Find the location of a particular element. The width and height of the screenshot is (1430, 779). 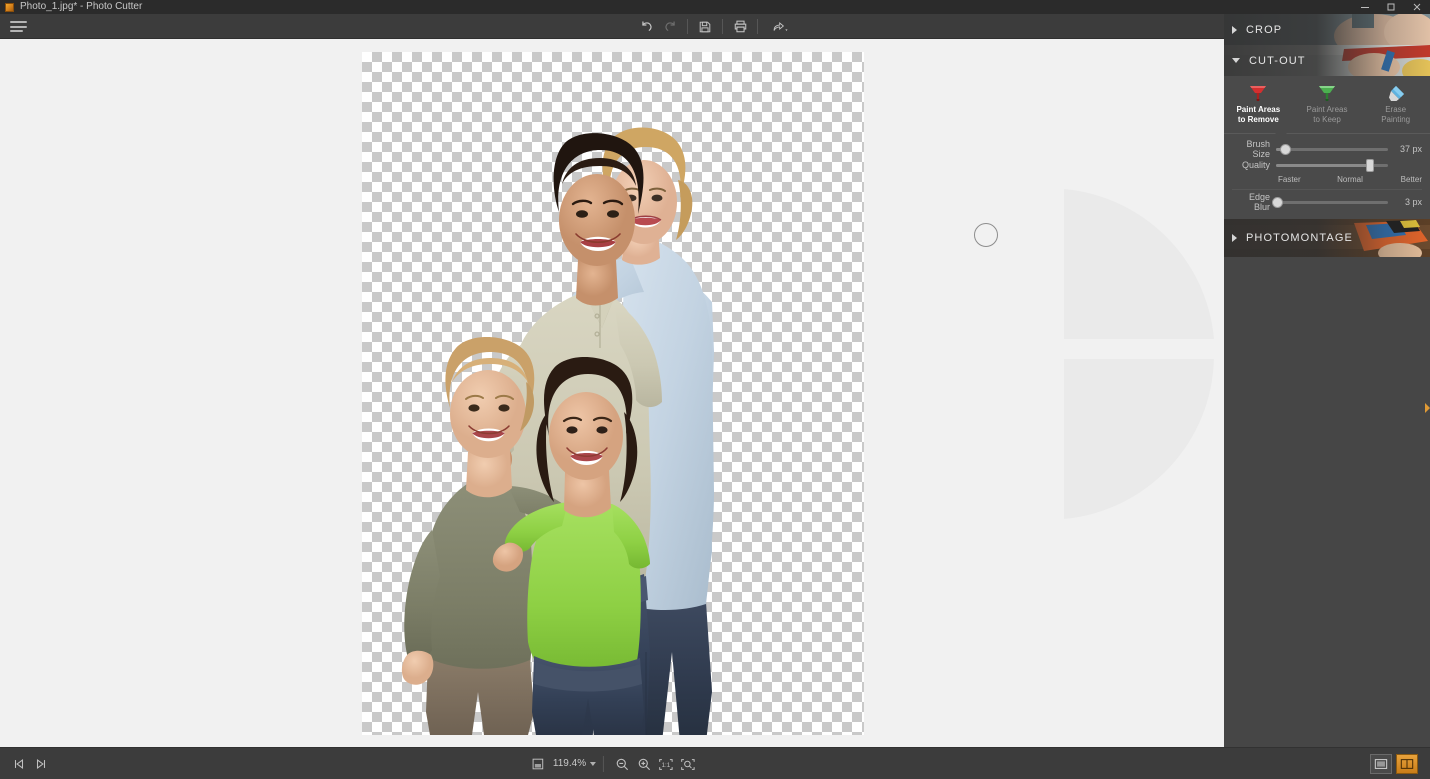

slider-label-edge-blur: Edge Blur is located at coordinates (1259, 202).